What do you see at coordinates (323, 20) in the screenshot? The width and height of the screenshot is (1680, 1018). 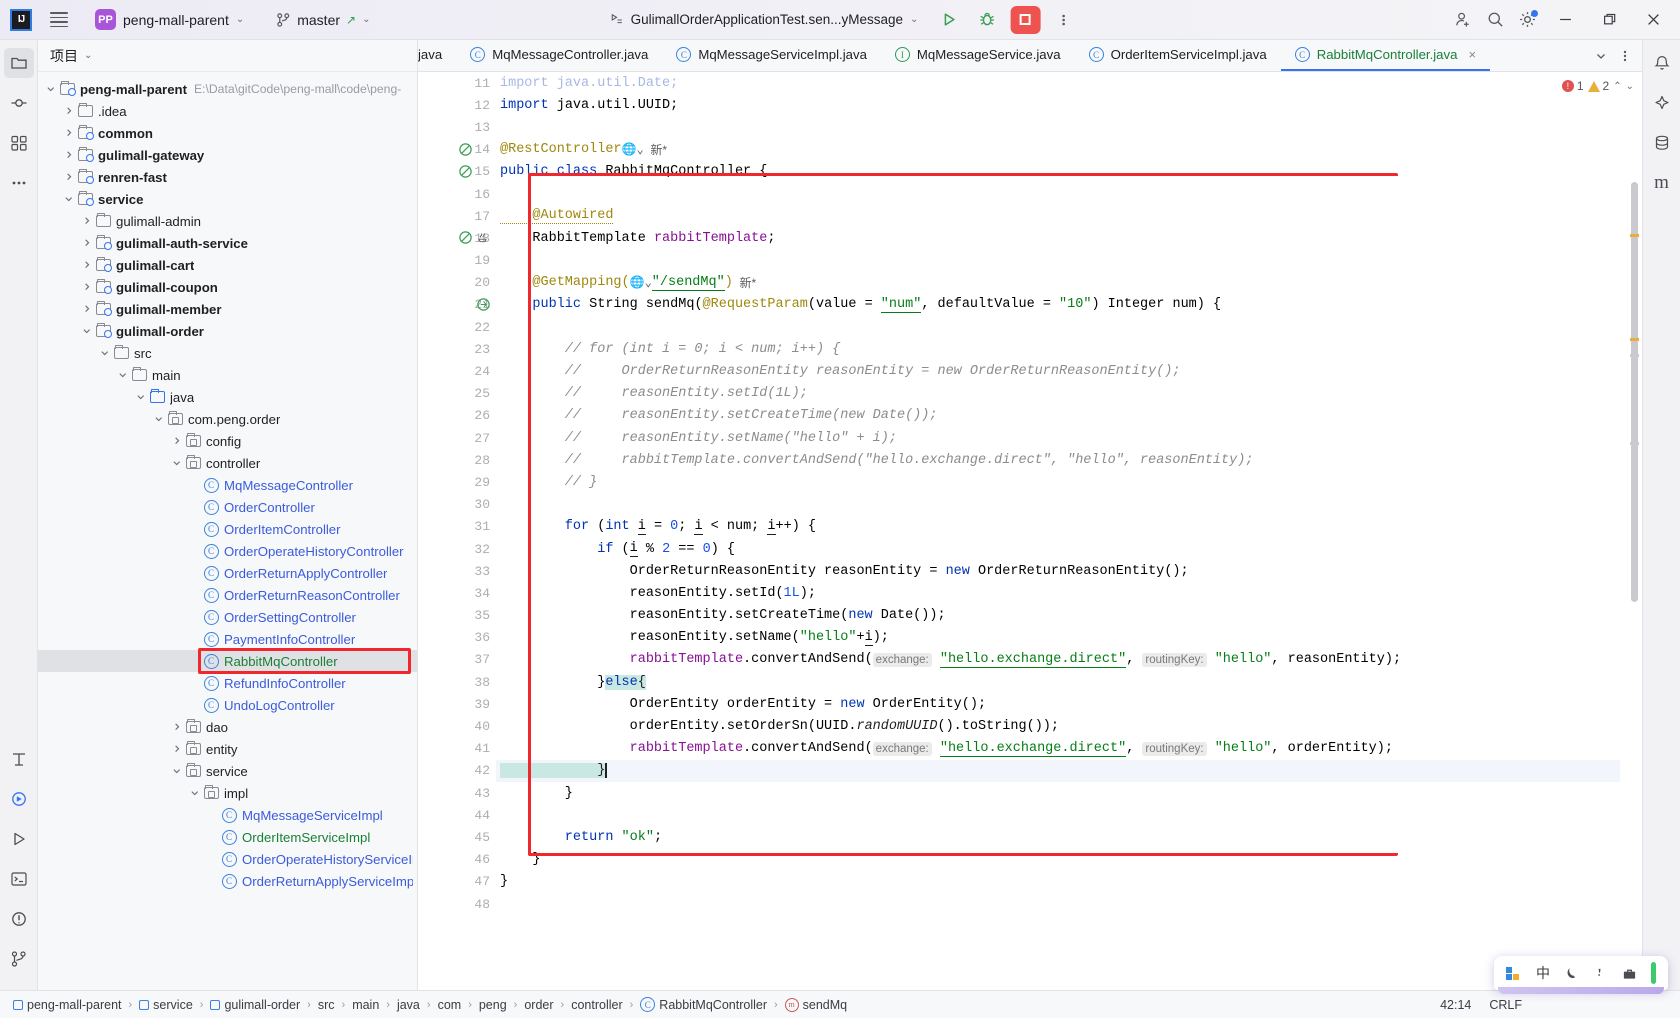 I see `branch-selector: master ↗ ⌄` at bounding box center [323, 20].